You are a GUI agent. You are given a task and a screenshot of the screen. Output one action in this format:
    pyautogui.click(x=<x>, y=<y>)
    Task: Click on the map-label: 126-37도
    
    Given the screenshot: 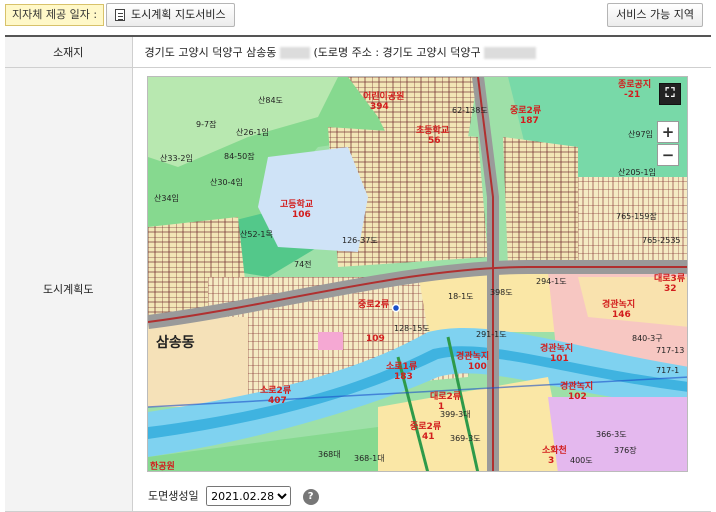 What is the action you would take?
    pyautogui.click(x=360, y=240)
    